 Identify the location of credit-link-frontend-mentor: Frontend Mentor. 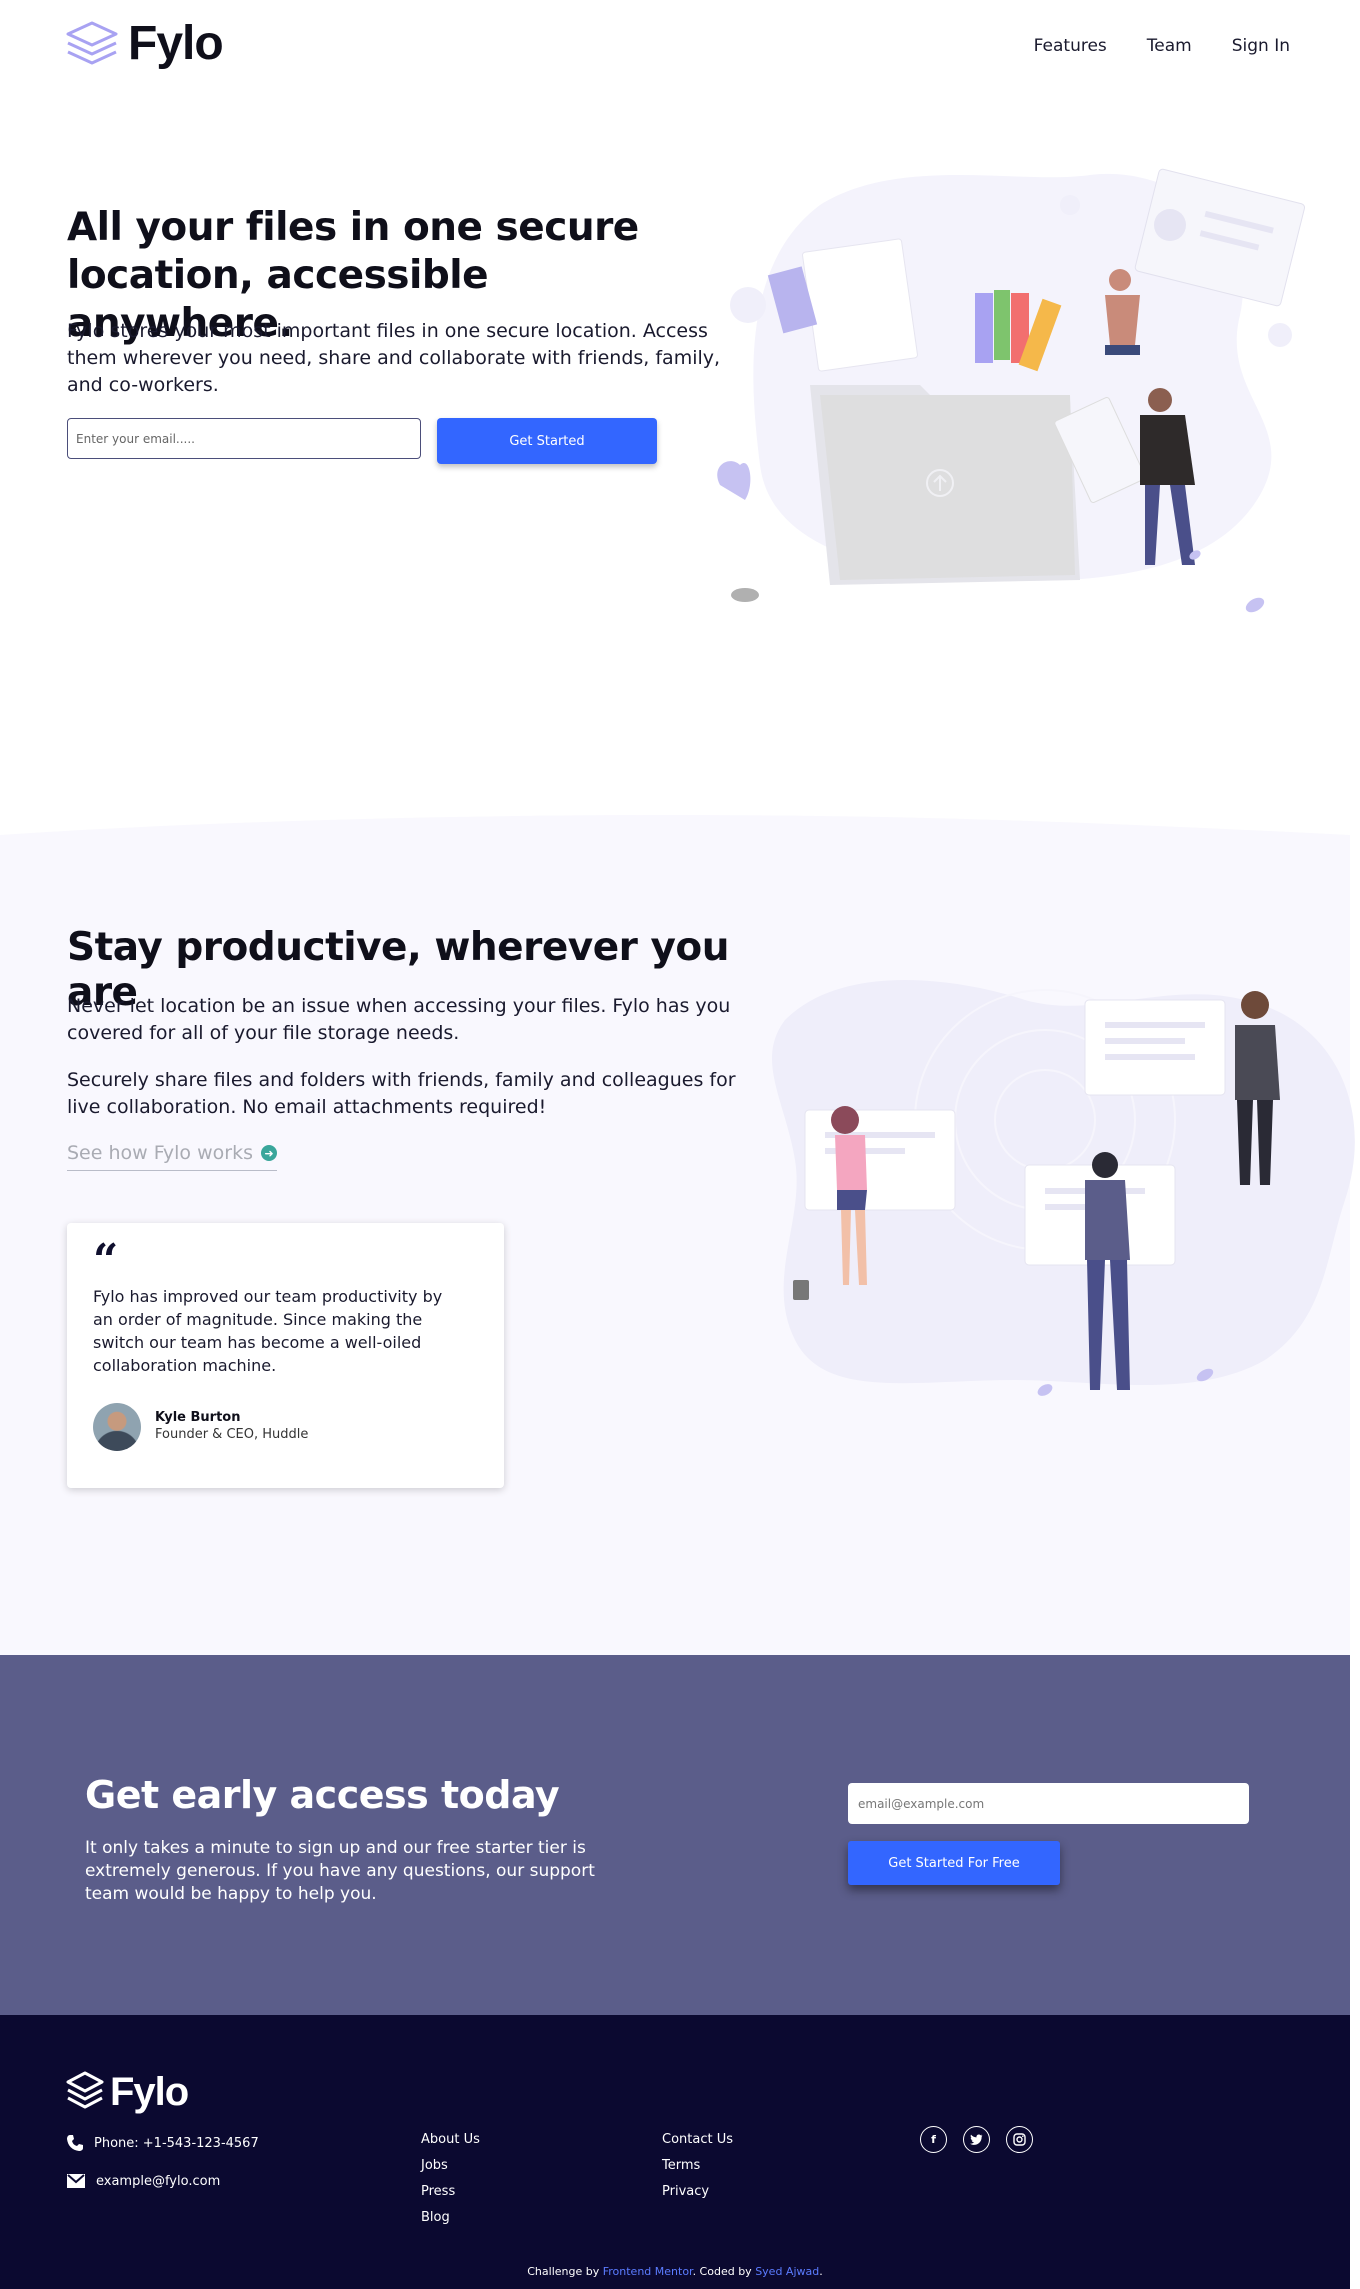
(648, 2271).